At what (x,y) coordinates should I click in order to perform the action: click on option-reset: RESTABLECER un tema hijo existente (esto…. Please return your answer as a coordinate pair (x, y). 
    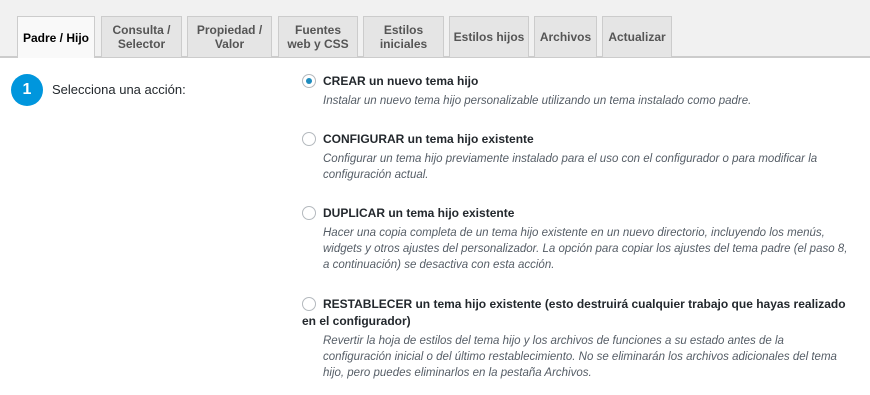
    Looking at the image, I should click on (577, 338).